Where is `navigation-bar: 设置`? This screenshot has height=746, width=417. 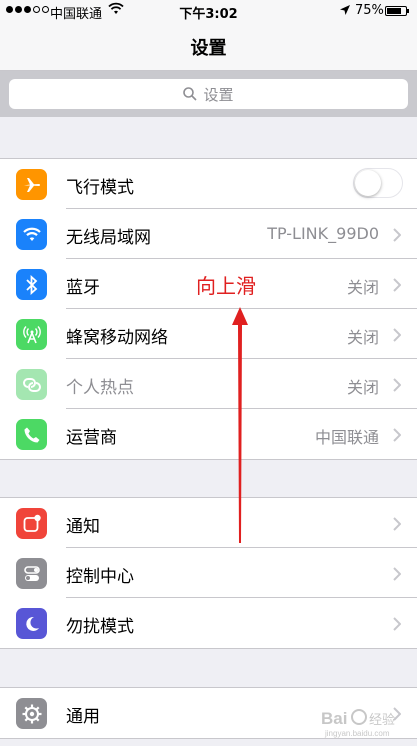 navigation-bar: 设置 is located at coordinates (208, 46).